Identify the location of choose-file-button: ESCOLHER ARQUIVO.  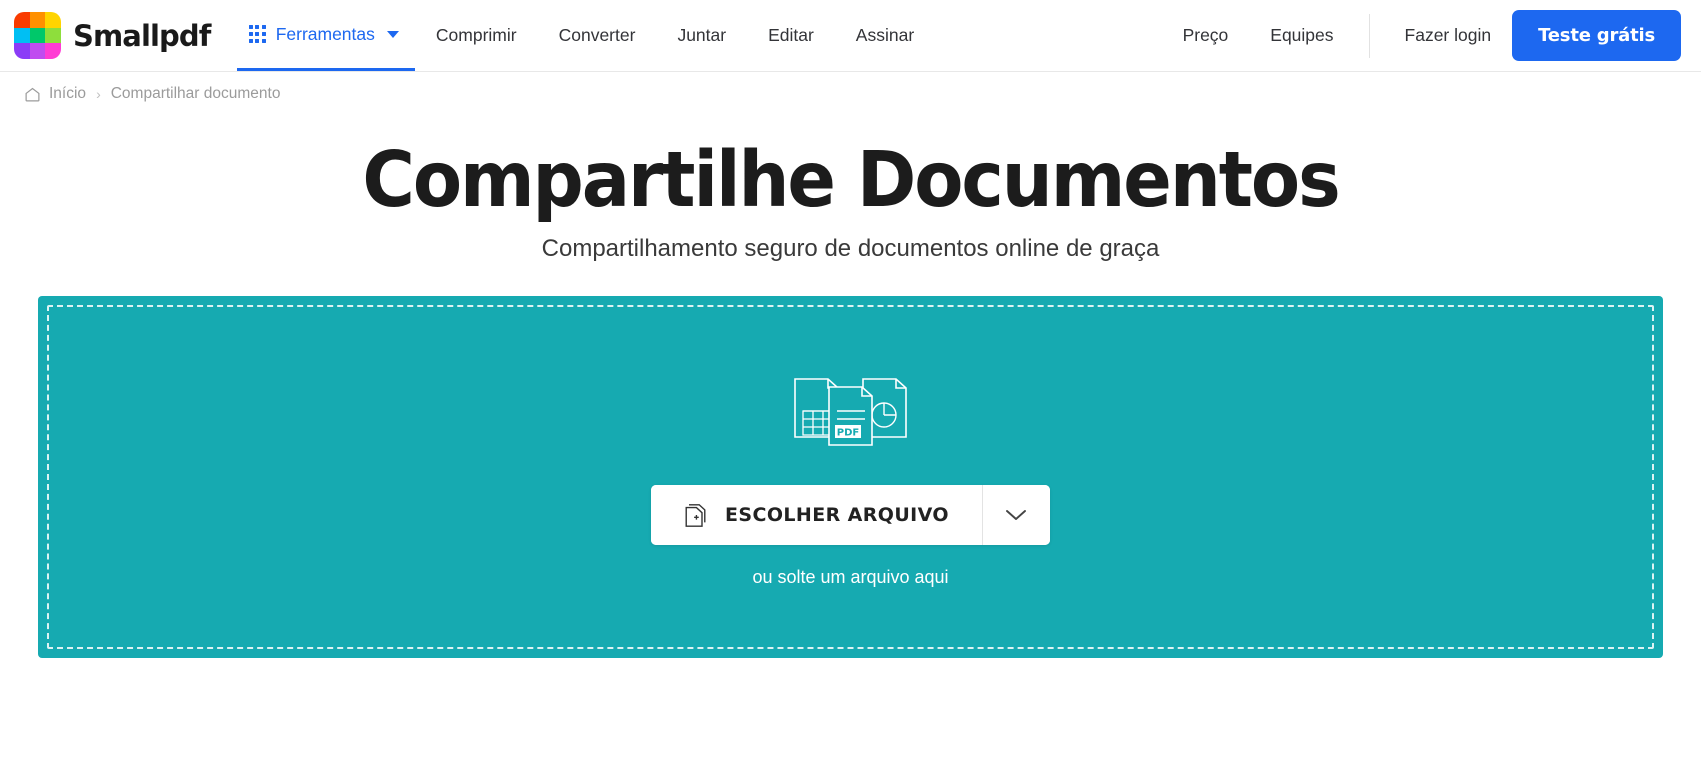
(816, 514).